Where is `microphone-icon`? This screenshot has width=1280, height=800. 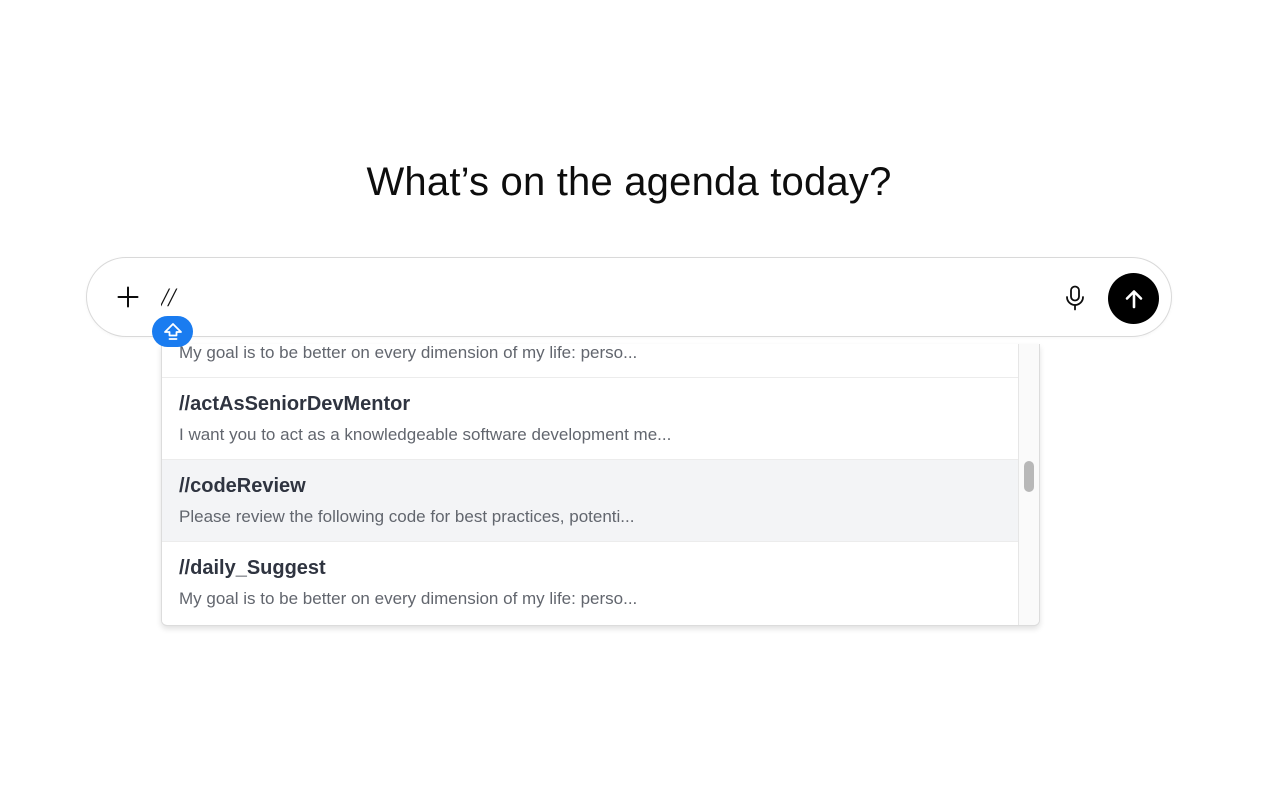 microphone-icon is located at coordinates (1075, 298).